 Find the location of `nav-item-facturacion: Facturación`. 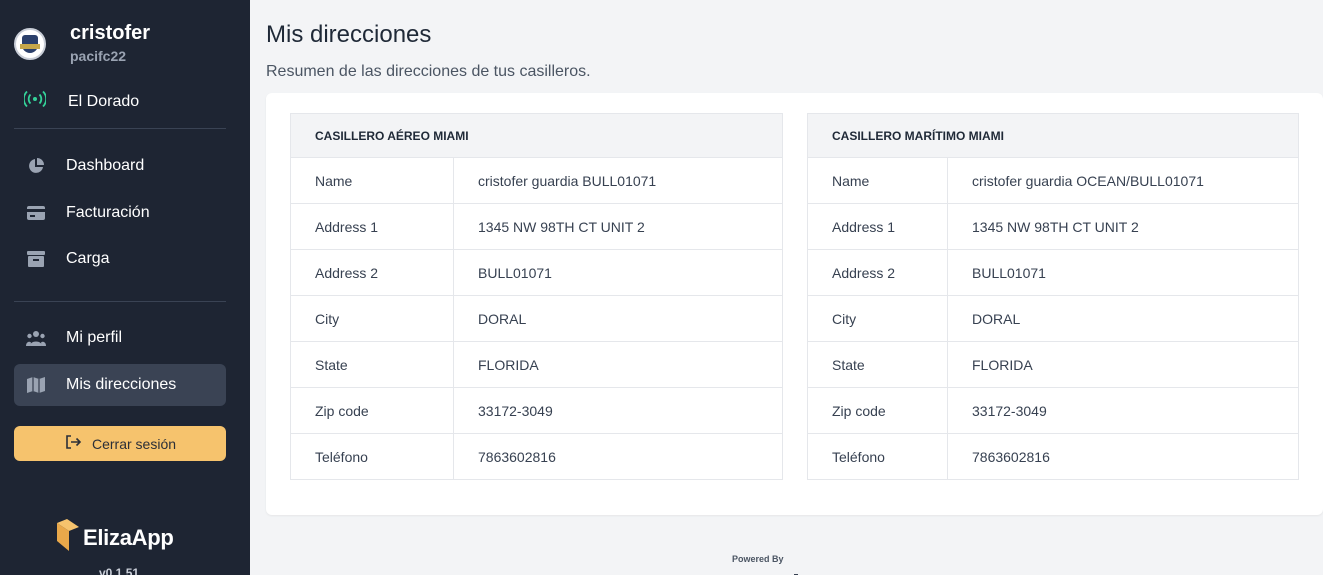

nav-item-facturacion: Facturación is located at coordinates (120, 213).